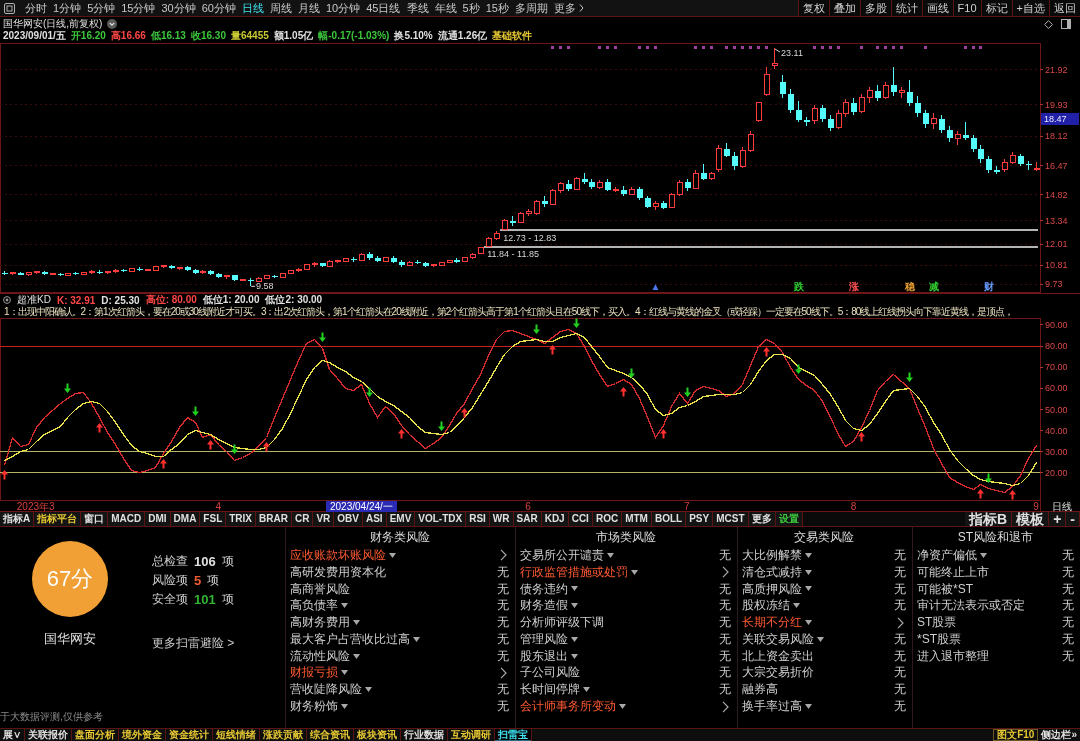 The image size is (1080, 741). I want to click on indicator-tab: ASI, so click(374, 519).